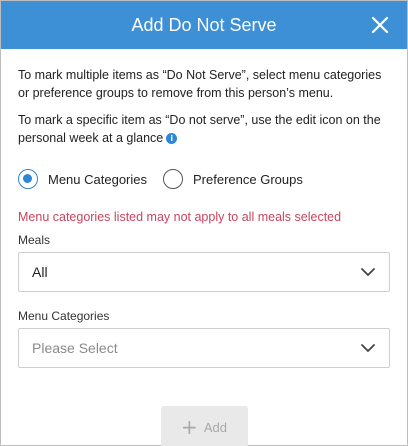 The image size is (408, 446). What do you see at coordinates (248, 179) in the screenshot?
I see `radio-preference-groups-label: Preference Groups` at bounding box center [248, 179].